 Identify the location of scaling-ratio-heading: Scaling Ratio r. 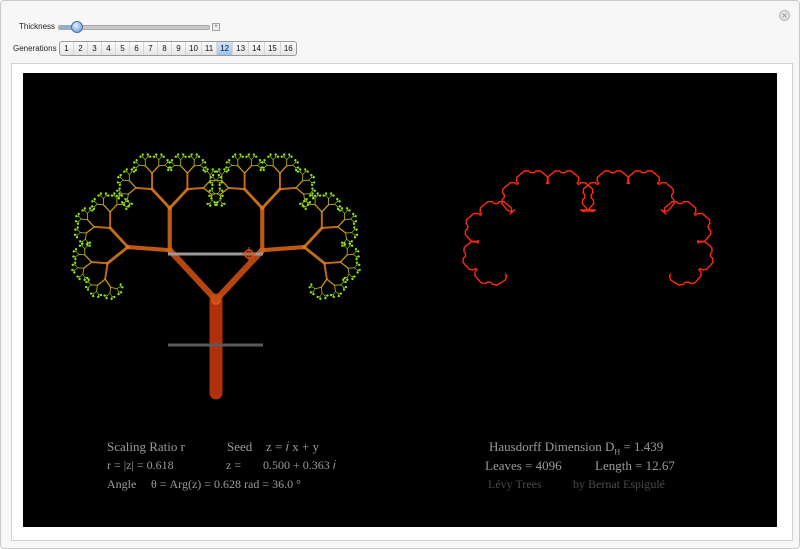
(146, 446).